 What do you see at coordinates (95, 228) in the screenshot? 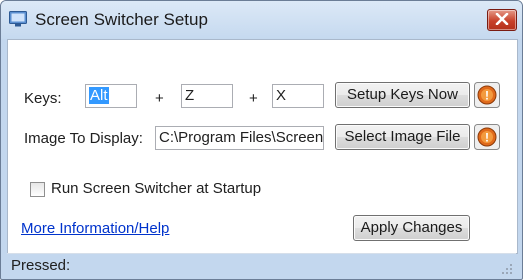
I see `help-link: More Information/Help` at bounding box center [95, 228].